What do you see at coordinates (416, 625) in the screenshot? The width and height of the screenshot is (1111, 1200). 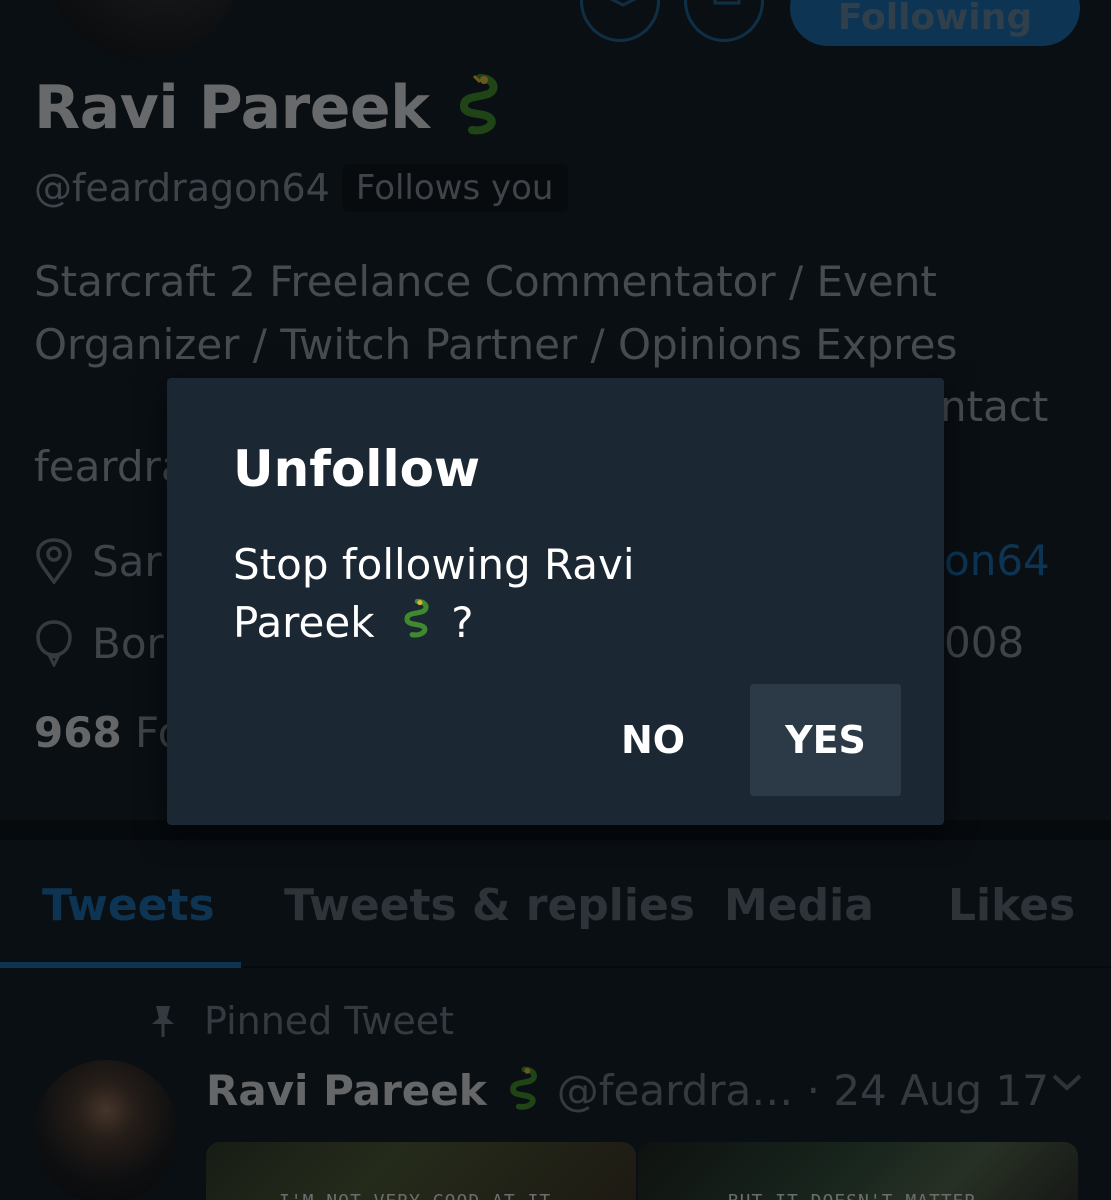 I see `dragon-emoji-icon` at bounding box center [416, 625].